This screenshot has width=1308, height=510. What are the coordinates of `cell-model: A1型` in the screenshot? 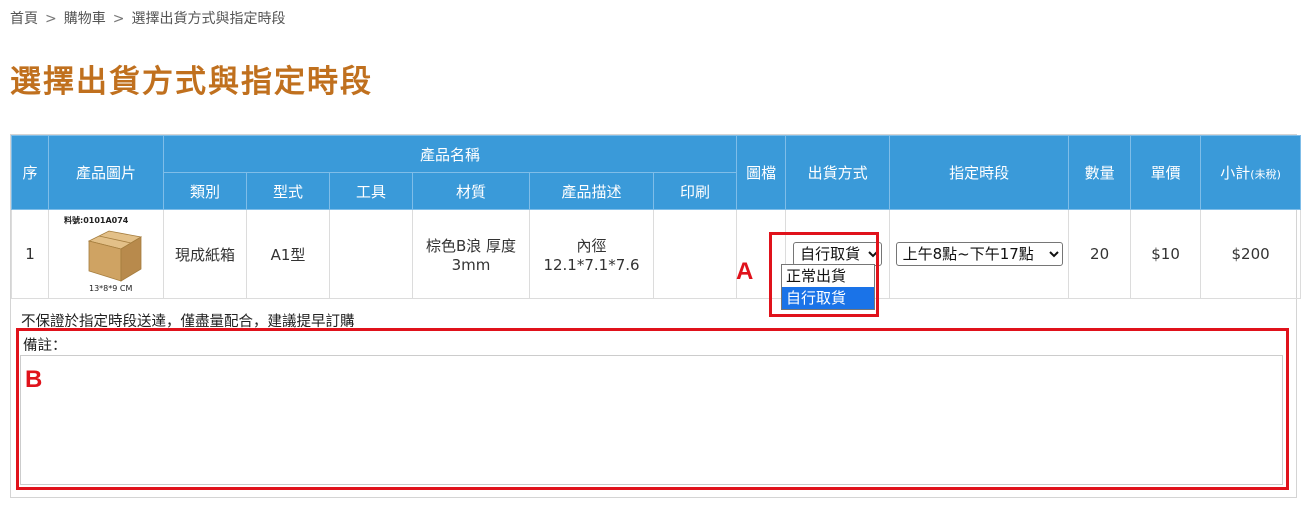 It's located at (288, 254).